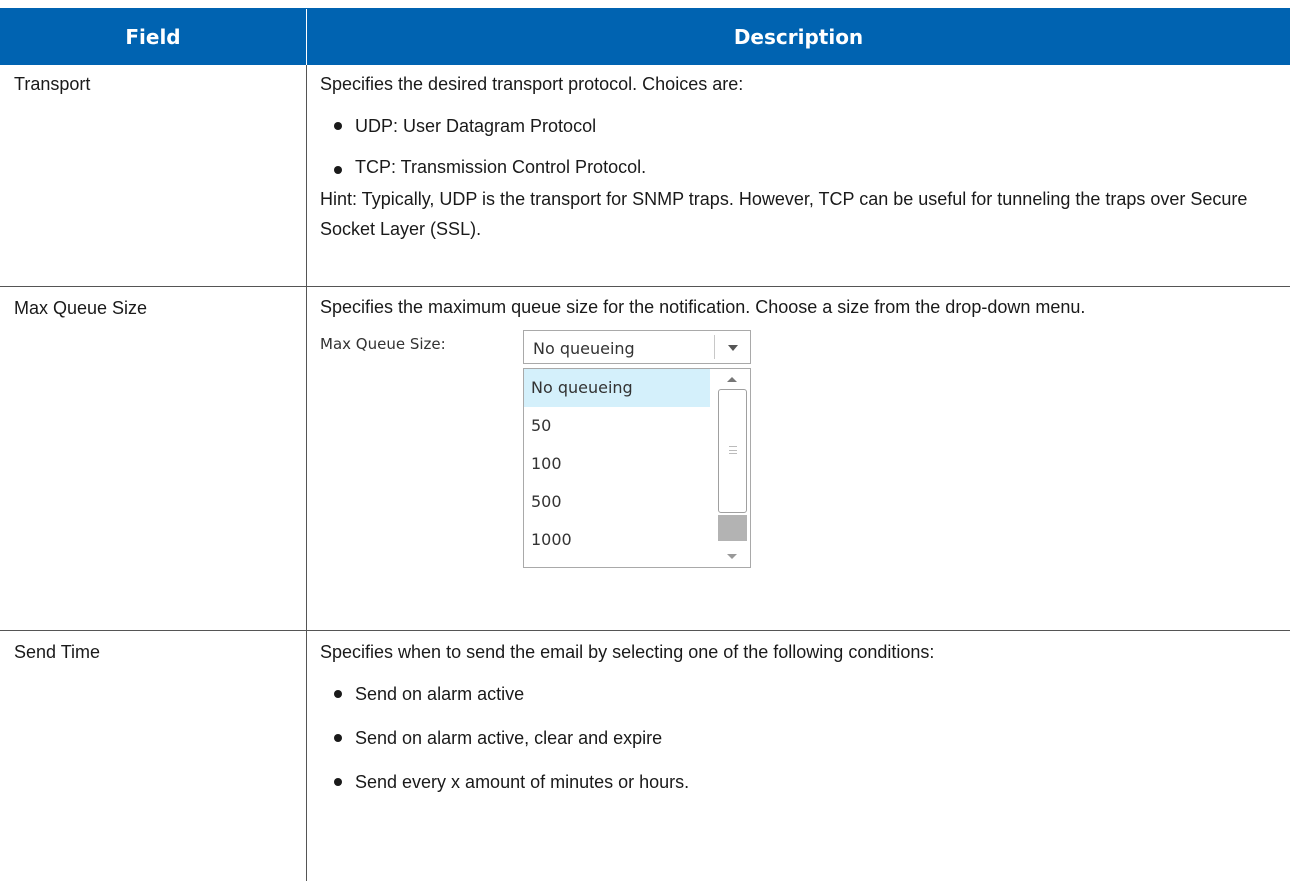  Describe the element at coordinates (617, 540) in the screenshot. I see `option-1000: 1000` at that location.